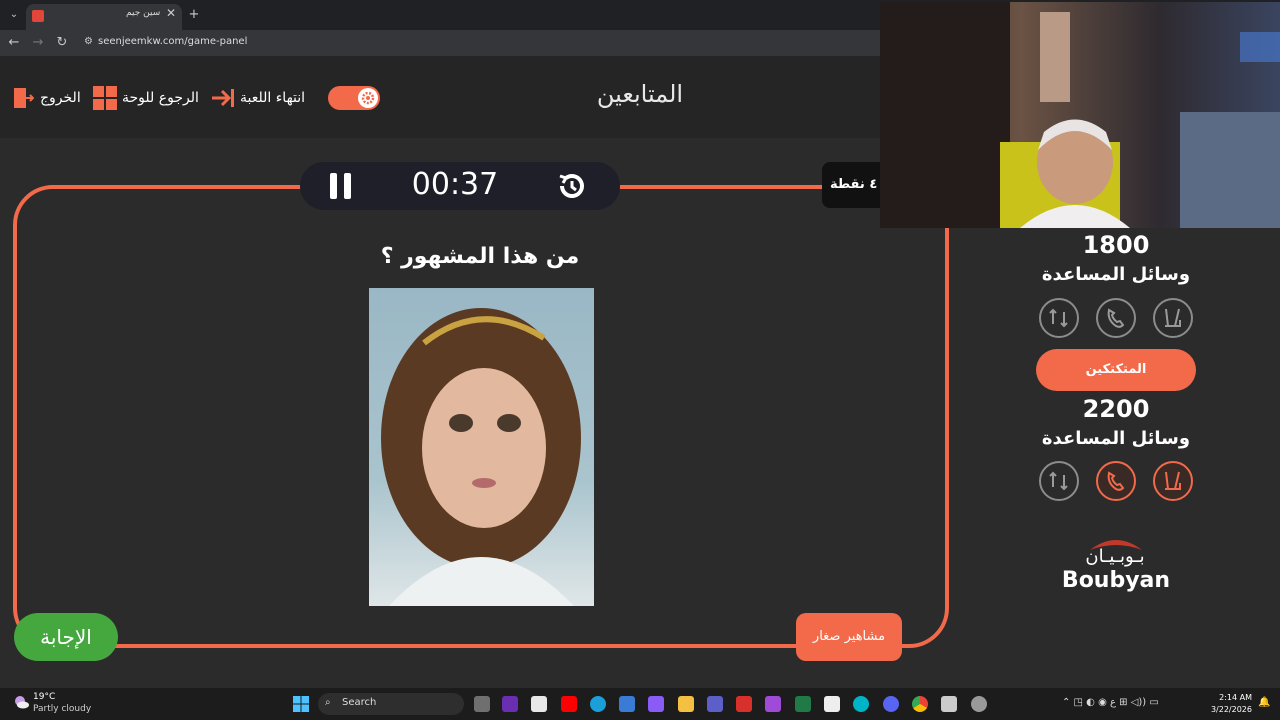 Image resolution: width=1280 pixels, height=720 pixels. I want to click on new-tab-button: +, so click(194, 15).